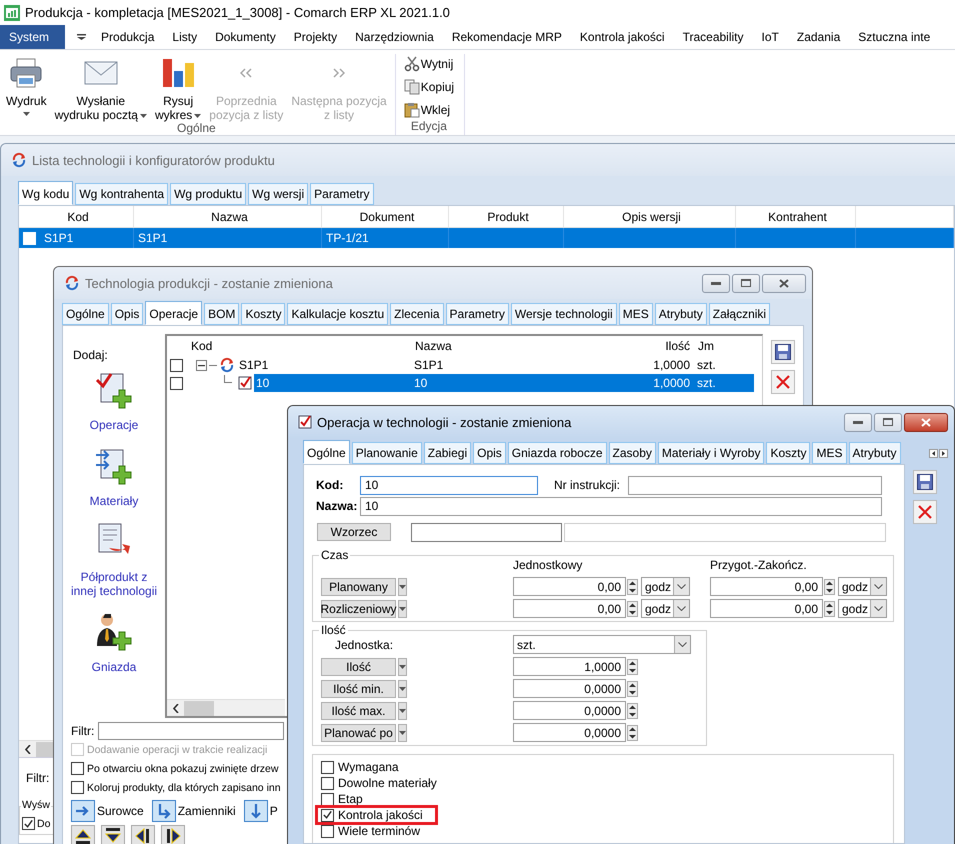 The height and width of the screenshot is (844, 955). What do you see at coordinates (33, 37) in the screenshot?
I see `ribbon-tab: System` at bounding box center [33, 37].